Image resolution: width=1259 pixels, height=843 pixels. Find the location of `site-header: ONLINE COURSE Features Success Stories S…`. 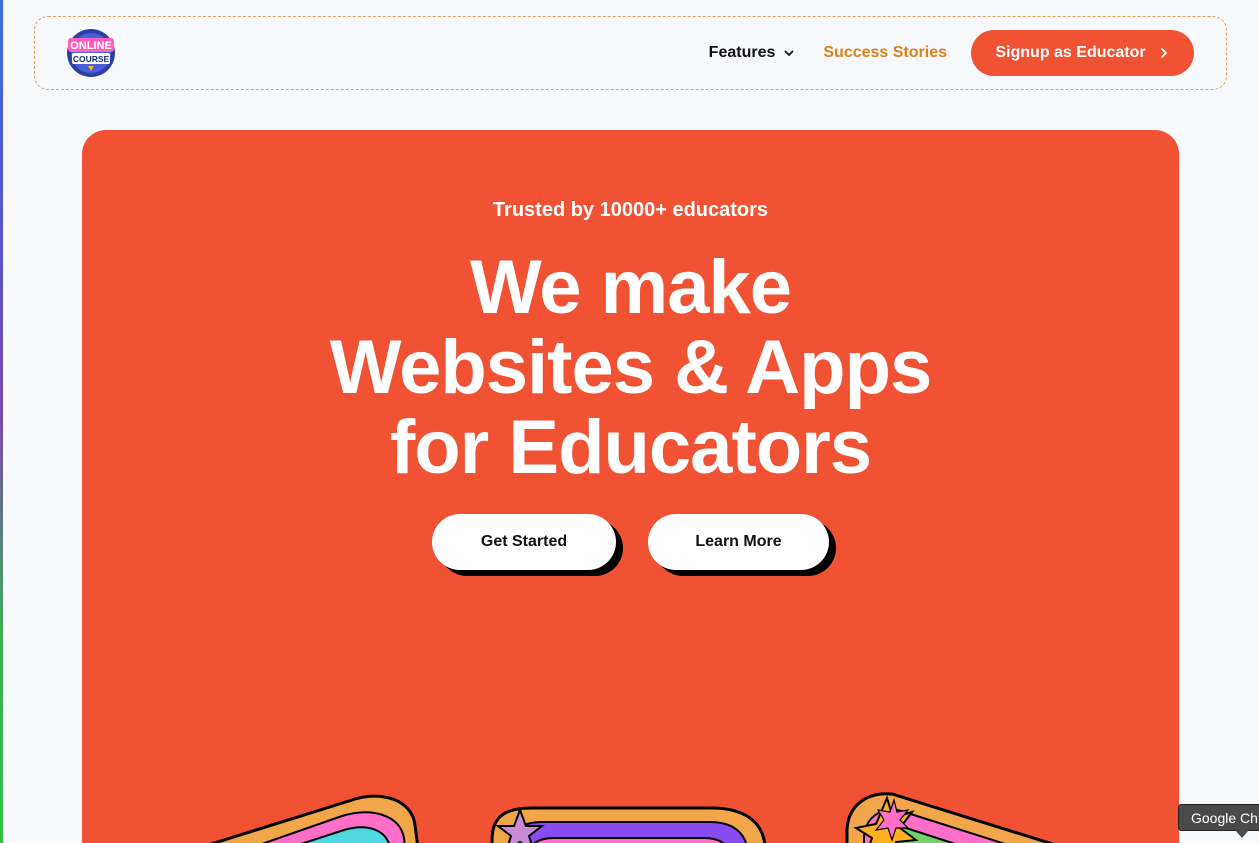

site-header: ONLINE COURSE Features Success Stories S… is located at coordinates (630, 53).